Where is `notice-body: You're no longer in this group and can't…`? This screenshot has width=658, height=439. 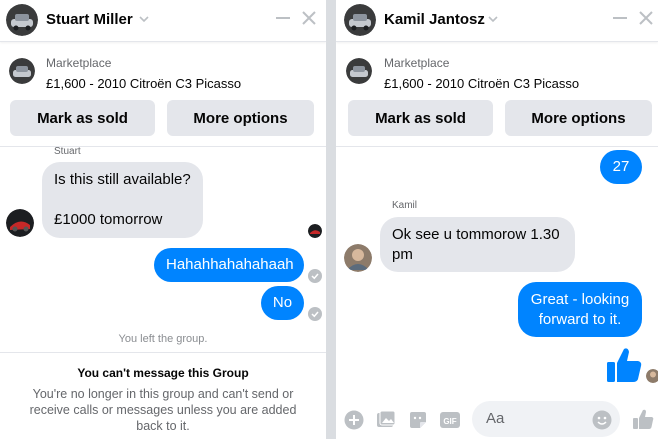 notice-body: You're no longer in this group and can't… is located at coordinates (163, 410).